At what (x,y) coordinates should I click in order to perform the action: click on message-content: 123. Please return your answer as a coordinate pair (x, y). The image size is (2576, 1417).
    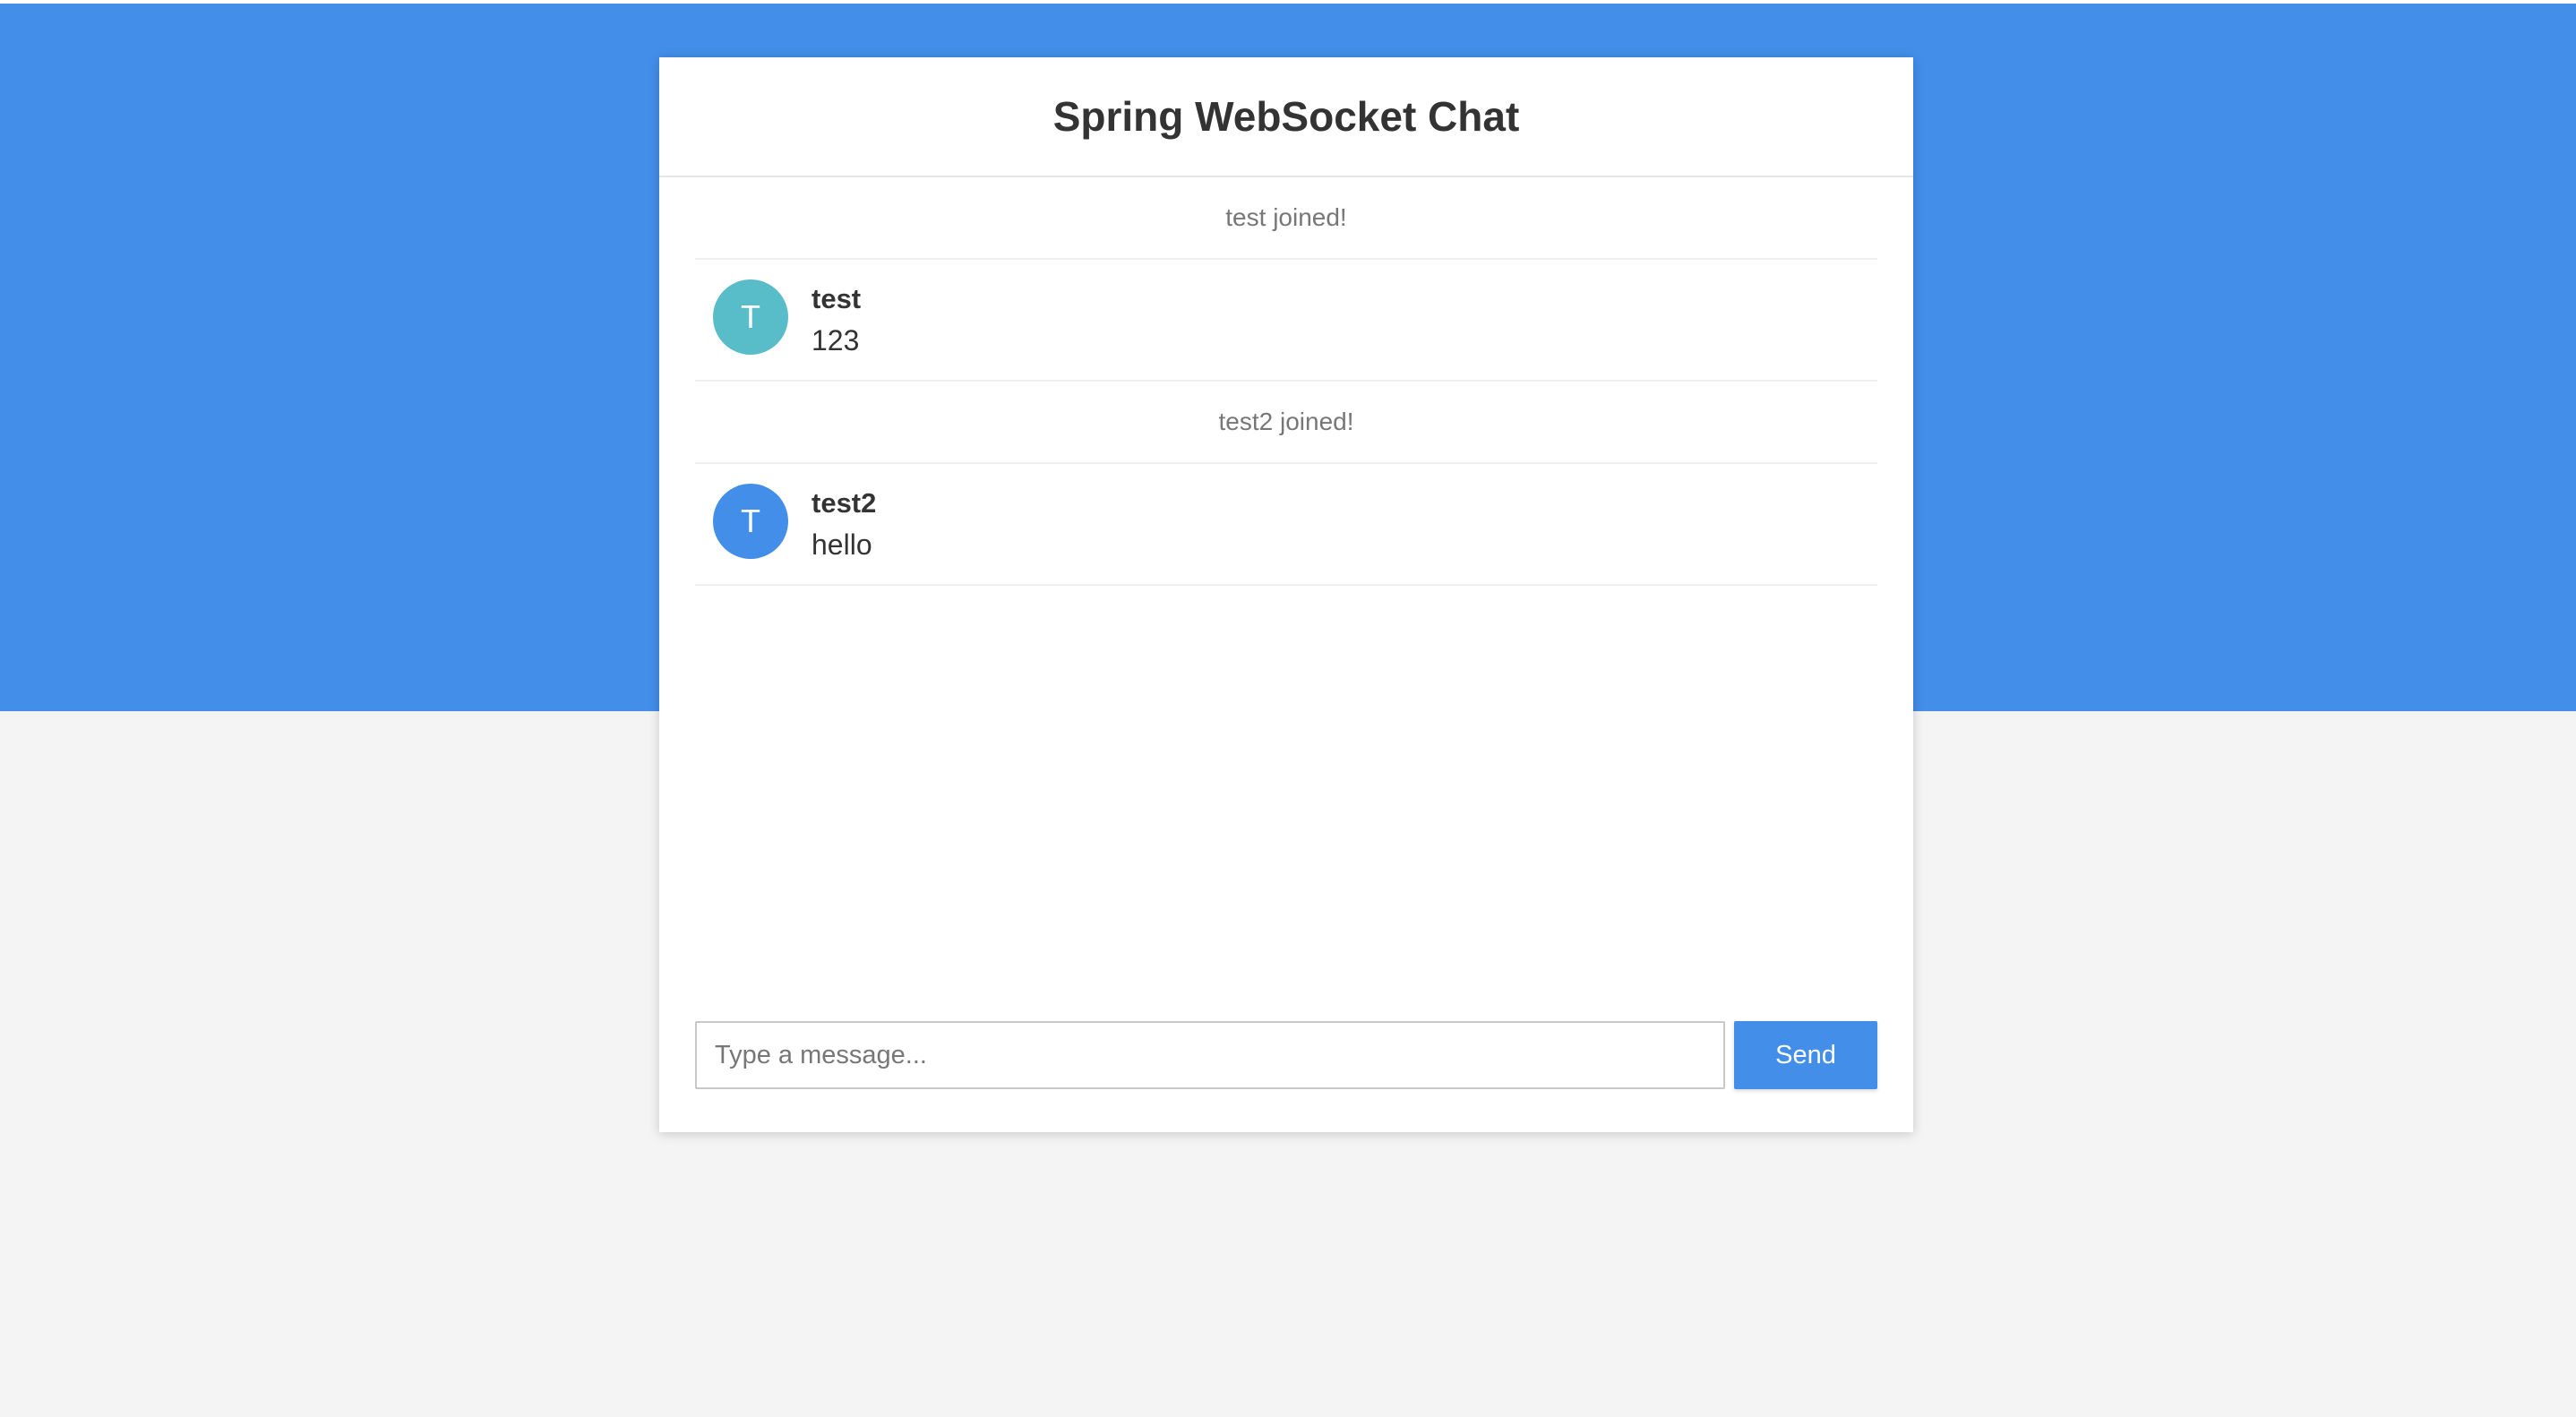
    Looking at the image, I should click on (835, 340).